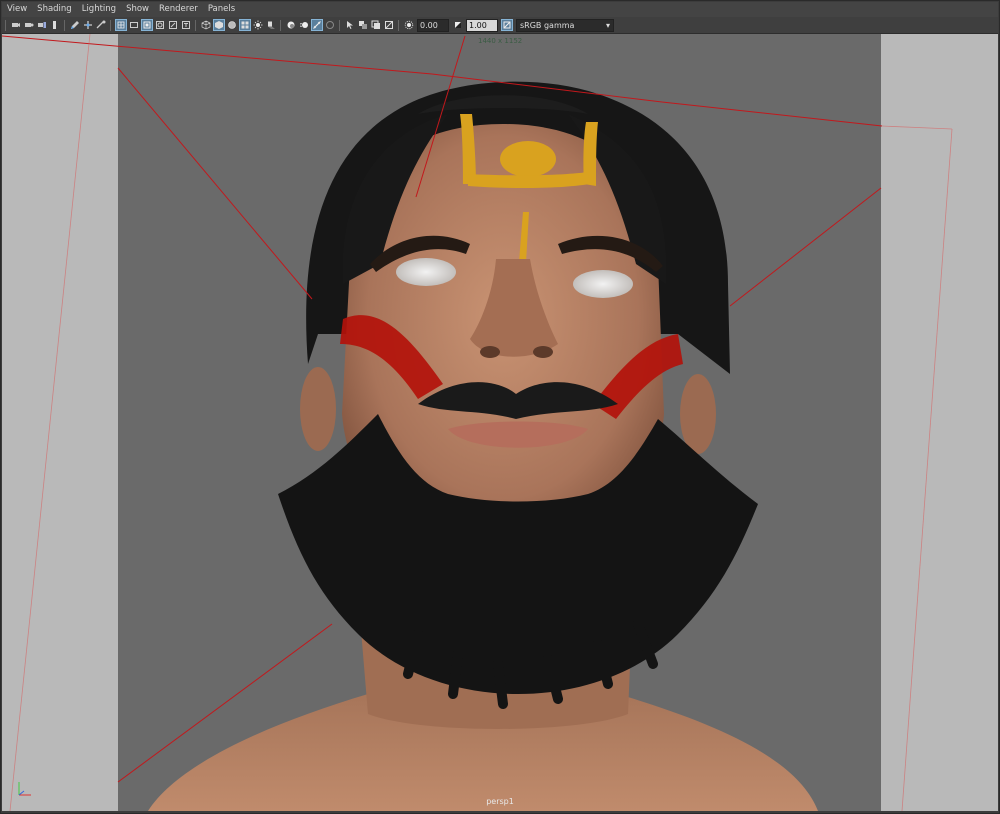  I want to click on smooth-shade-icon, so click(218, 25).